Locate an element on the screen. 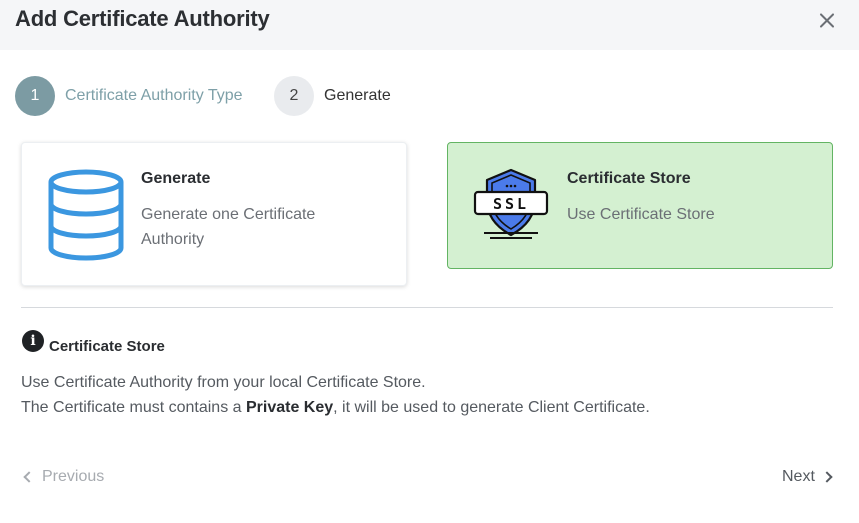 This screenshot has height=523, width=859. chevron-right-icon is located at coordinates (827, 477).